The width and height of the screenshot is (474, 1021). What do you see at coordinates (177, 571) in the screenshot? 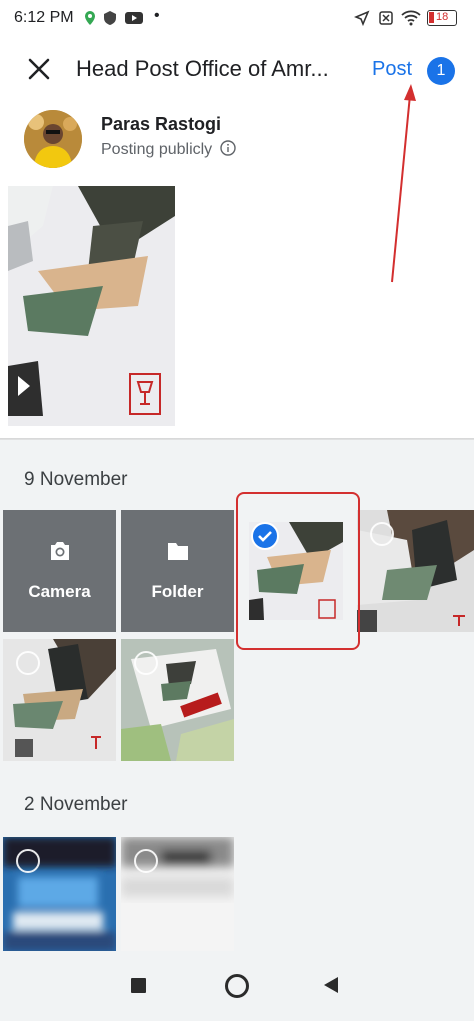
I see `folder-tile: Folder` at bounding box center [177, 571].